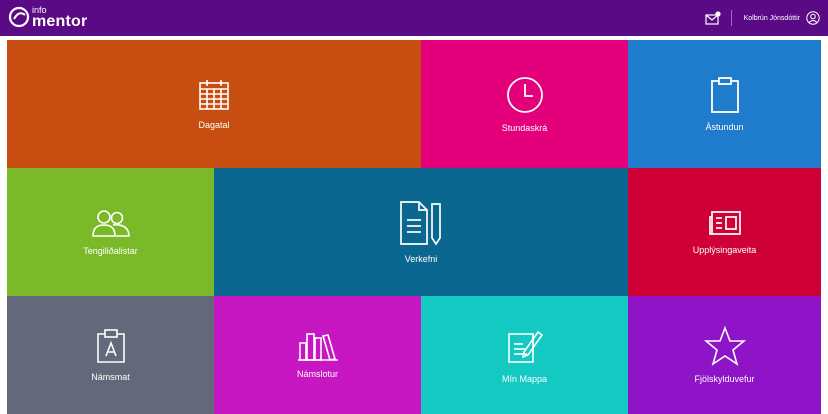 The height and width of the screenshot is (414, 828). I want to click on logo-mark-icon, so click(19, 17).